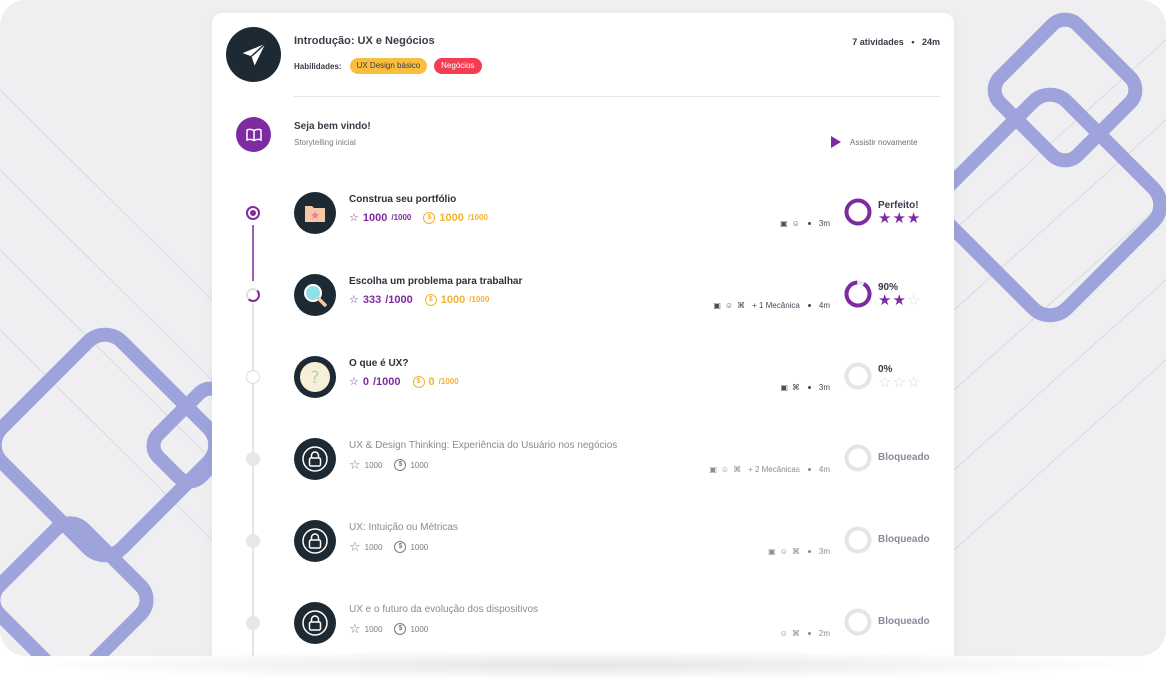 The width and height of the screenshot is (1166, 688). What do you see at coordinates (325, 142) in the screenshot?
I see `welcome-subtitle: Storytelling inicial` at bounding box center [325, 142].